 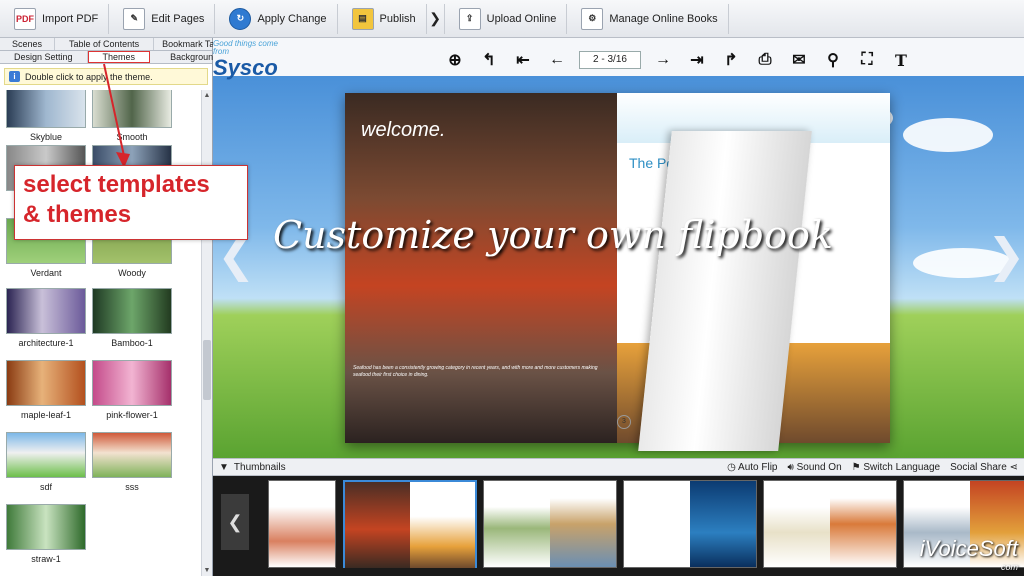 I want to click on logo-tagline: Good things come from, so click(x=245, y=47).